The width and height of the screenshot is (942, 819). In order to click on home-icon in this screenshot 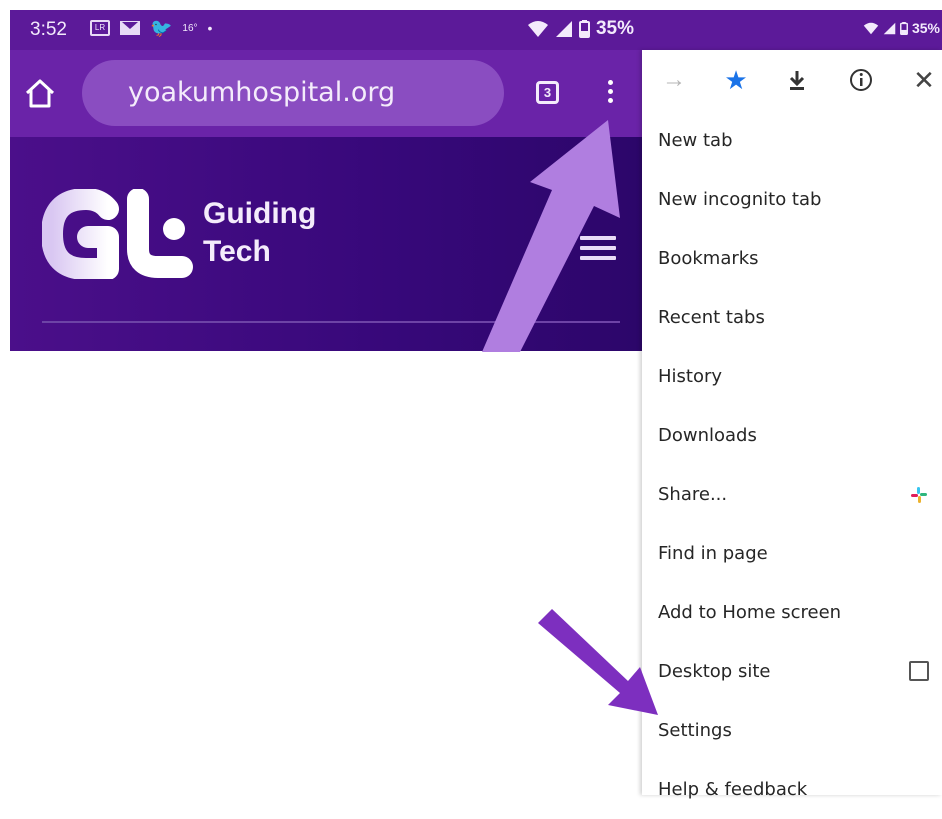, I will do `click(40, 94)`.